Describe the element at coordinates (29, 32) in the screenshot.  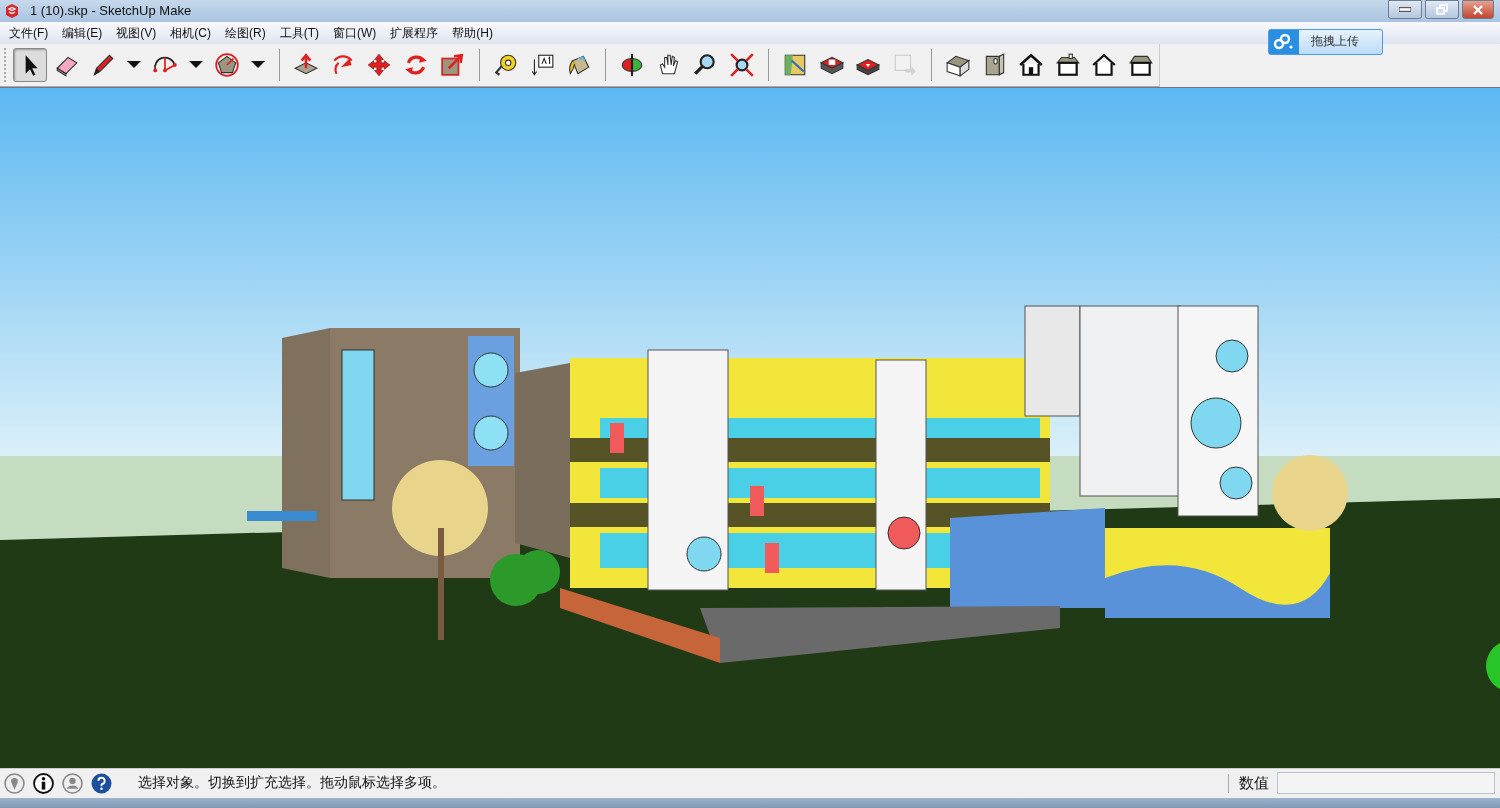
I see `menu-item: 文件(F)` at that location.